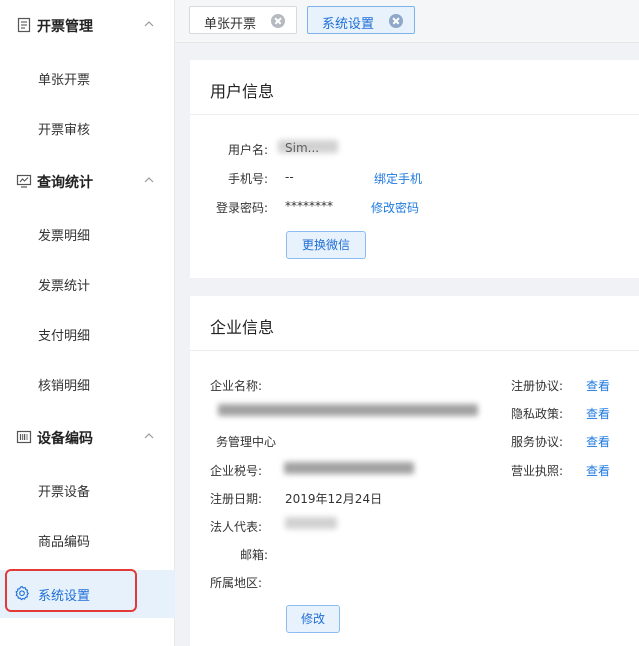  What do you see at coordinates (313, 619) in the screenshot?
I see `edit-button: 修改` at bounding box center [313, 619].